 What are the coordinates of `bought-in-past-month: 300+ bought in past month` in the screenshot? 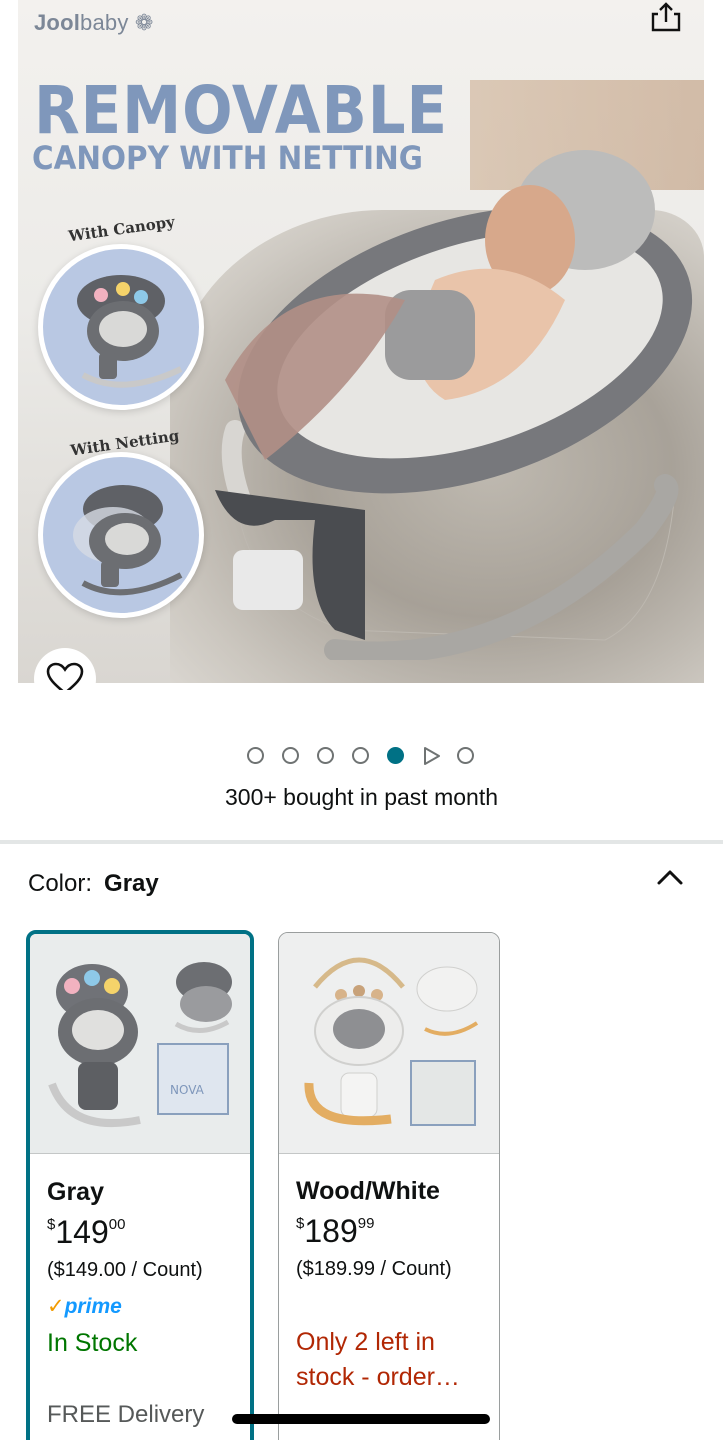 It's located at (361, 797).